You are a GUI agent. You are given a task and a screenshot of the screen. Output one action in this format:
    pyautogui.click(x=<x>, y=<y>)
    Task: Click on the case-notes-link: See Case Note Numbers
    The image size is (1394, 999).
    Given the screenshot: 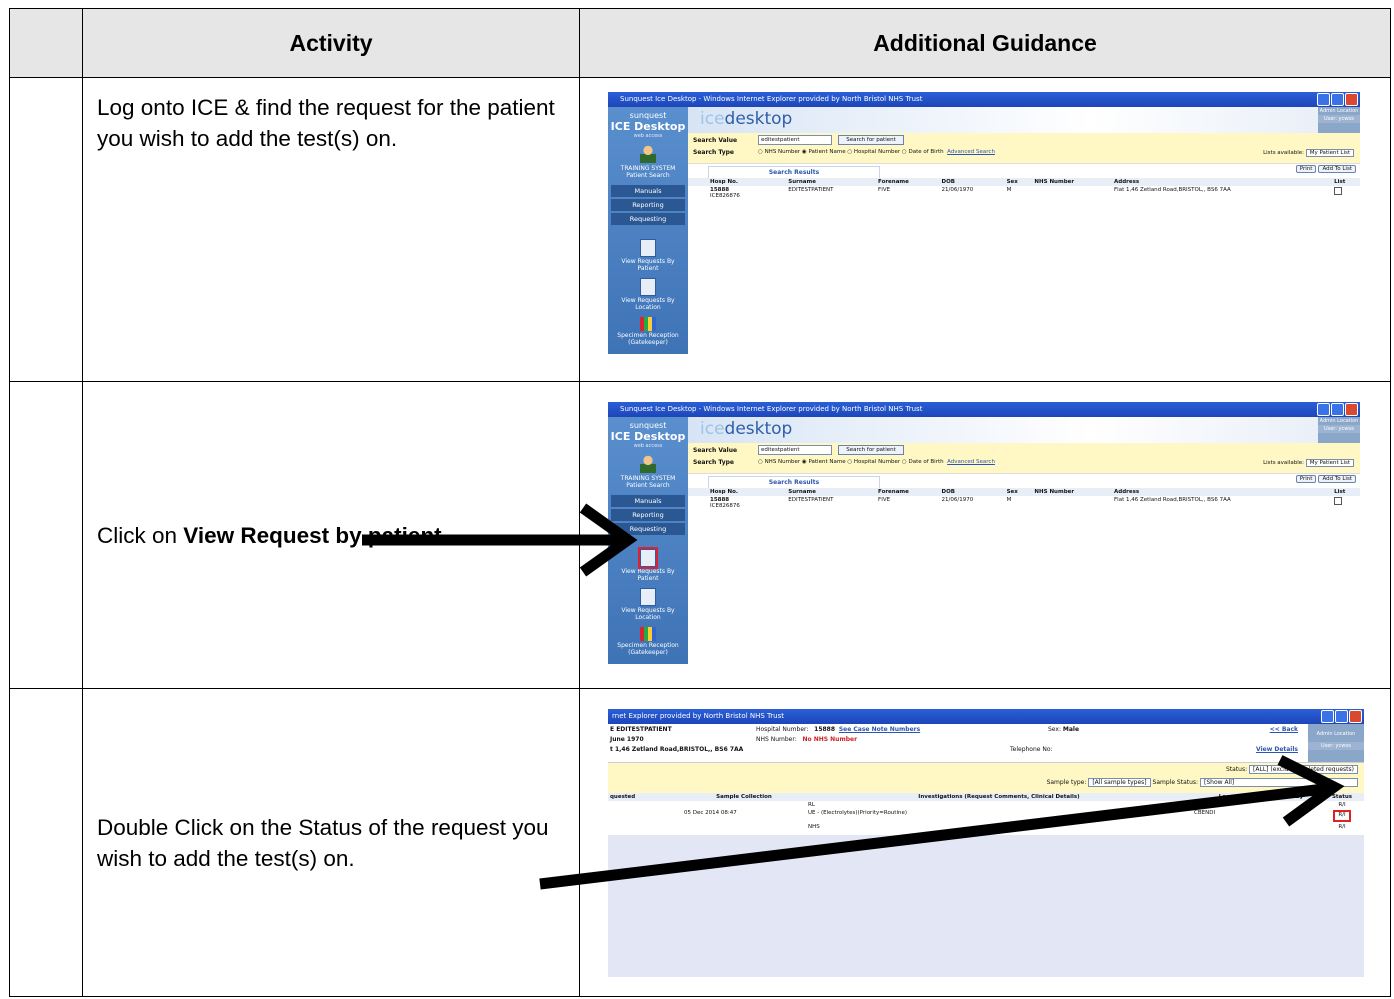 What is the action you would take?
    pyautogui.click(x=879, y=729)
    